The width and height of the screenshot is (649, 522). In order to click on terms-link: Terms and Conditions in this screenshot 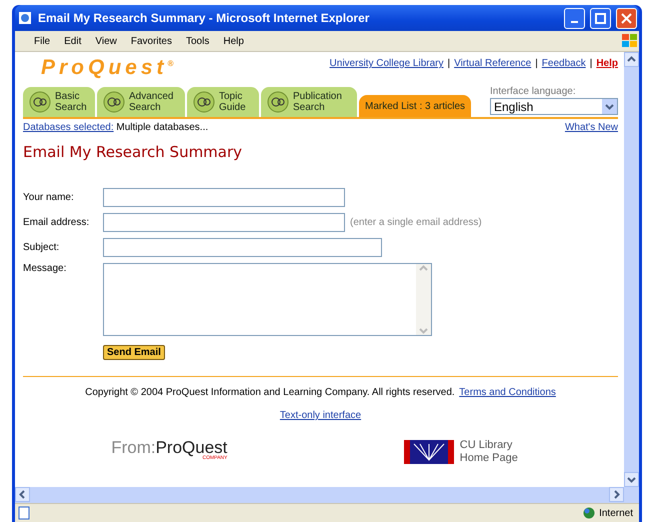, I will do `click(507, 392)`.